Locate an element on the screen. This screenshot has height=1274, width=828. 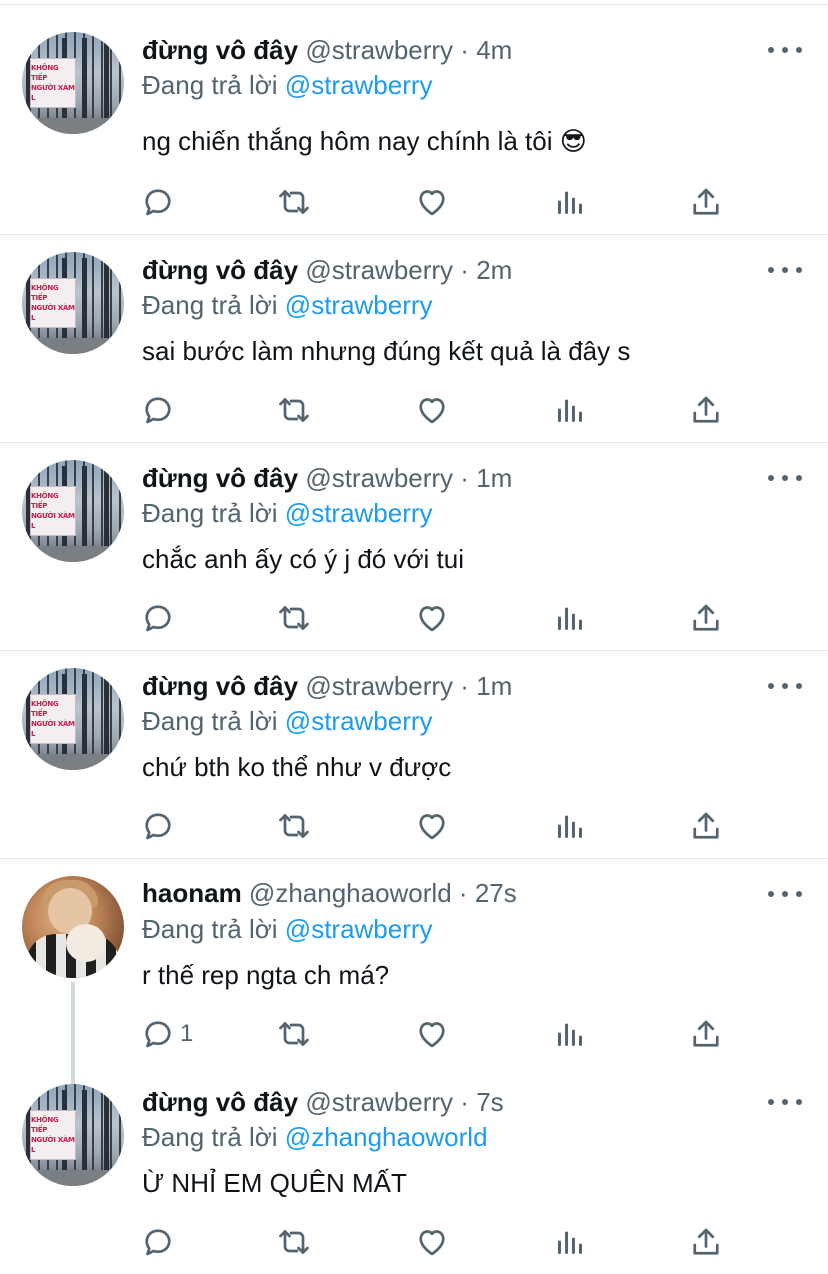
tweet-header: đừng vô đây @strawberry · 4m is located at coordinates (327, 50).